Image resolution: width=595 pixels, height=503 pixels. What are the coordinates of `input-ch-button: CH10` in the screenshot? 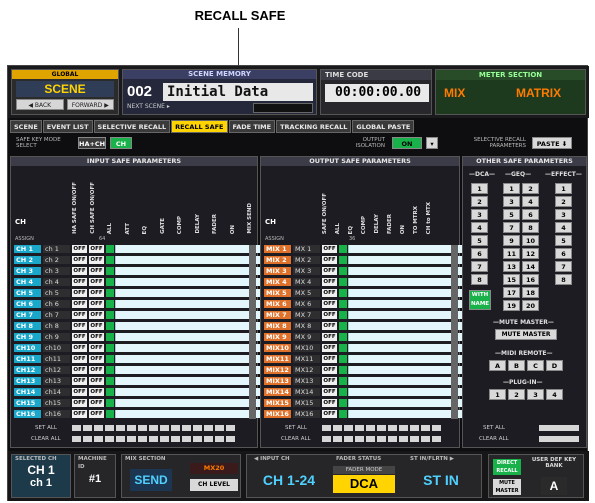 It's located at (27, 348).